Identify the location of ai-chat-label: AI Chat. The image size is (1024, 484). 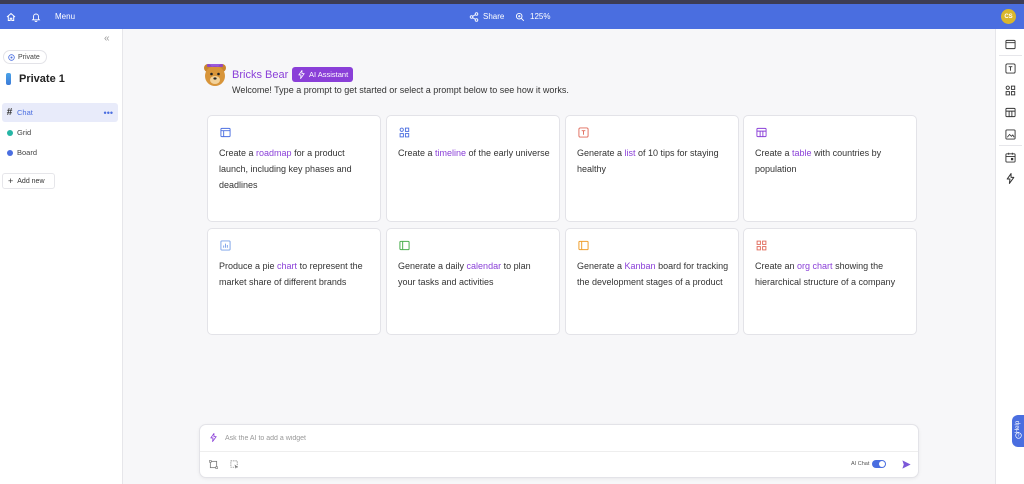
(860, 464).